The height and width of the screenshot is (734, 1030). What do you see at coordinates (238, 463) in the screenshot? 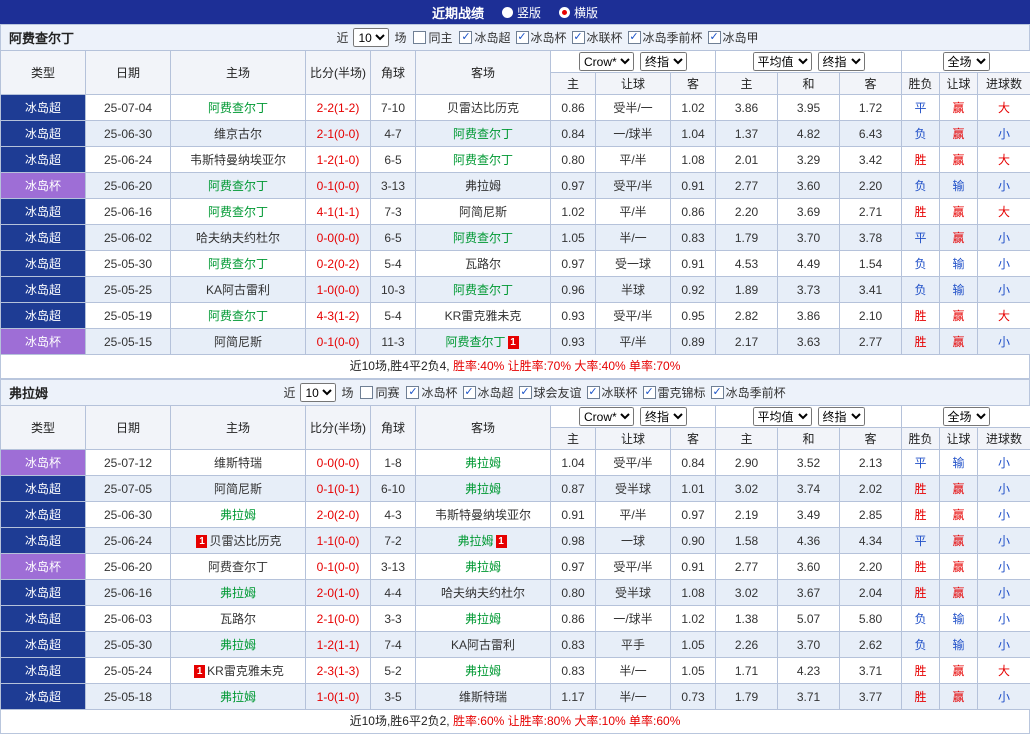
I see `home-team-link: 维斯特瑞` at bounding box center [238, 463].